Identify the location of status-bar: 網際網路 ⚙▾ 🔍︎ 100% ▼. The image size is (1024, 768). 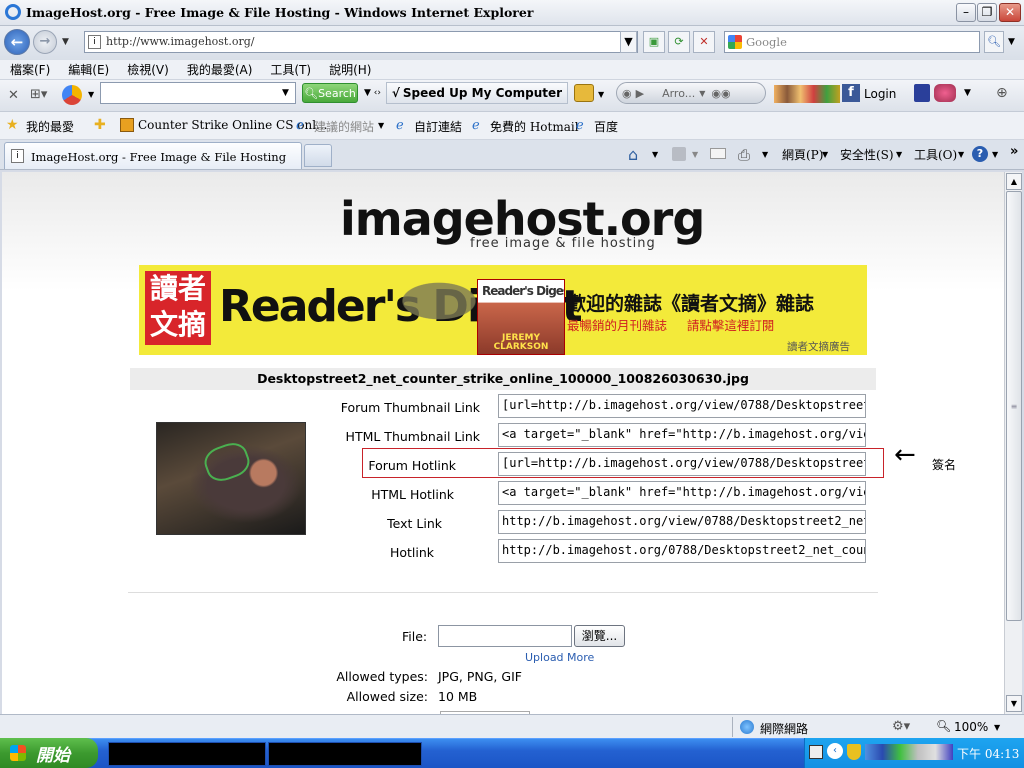
(512, 726).